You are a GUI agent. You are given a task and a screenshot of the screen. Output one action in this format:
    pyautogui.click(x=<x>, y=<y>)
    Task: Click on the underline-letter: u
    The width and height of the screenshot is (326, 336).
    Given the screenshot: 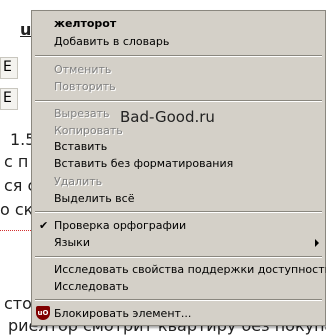 What is the action you would take?
    pyautogui.click(x=26, y=29)
    